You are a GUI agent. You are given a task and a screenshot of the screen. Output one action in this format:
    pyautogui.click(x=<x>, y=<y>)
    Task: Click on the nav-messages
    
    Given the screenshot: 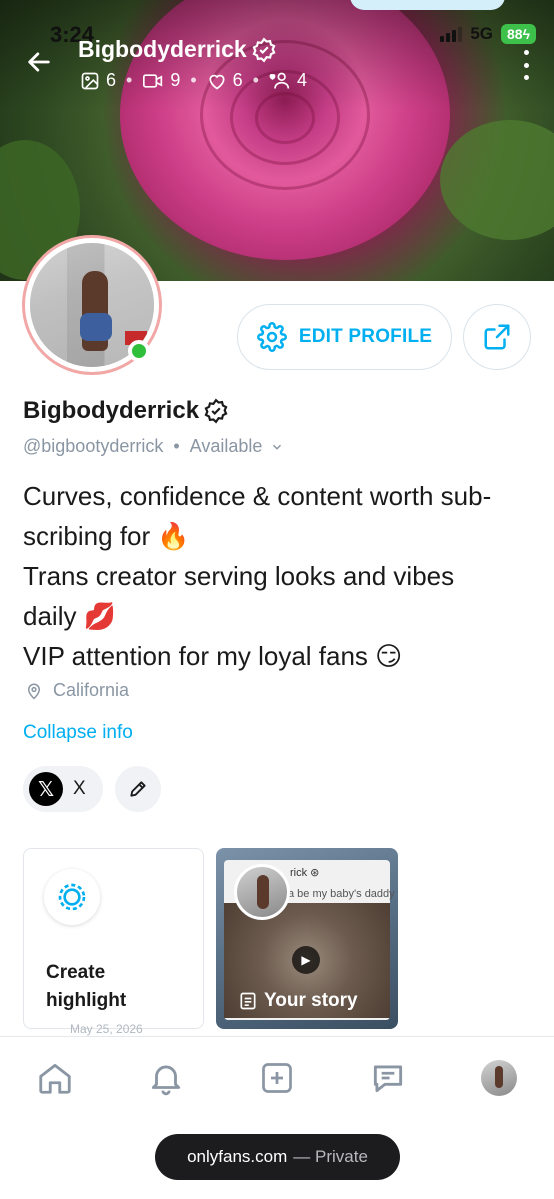 What is the action you would take?
    pyautogui.click(x=388, y=1078)
    